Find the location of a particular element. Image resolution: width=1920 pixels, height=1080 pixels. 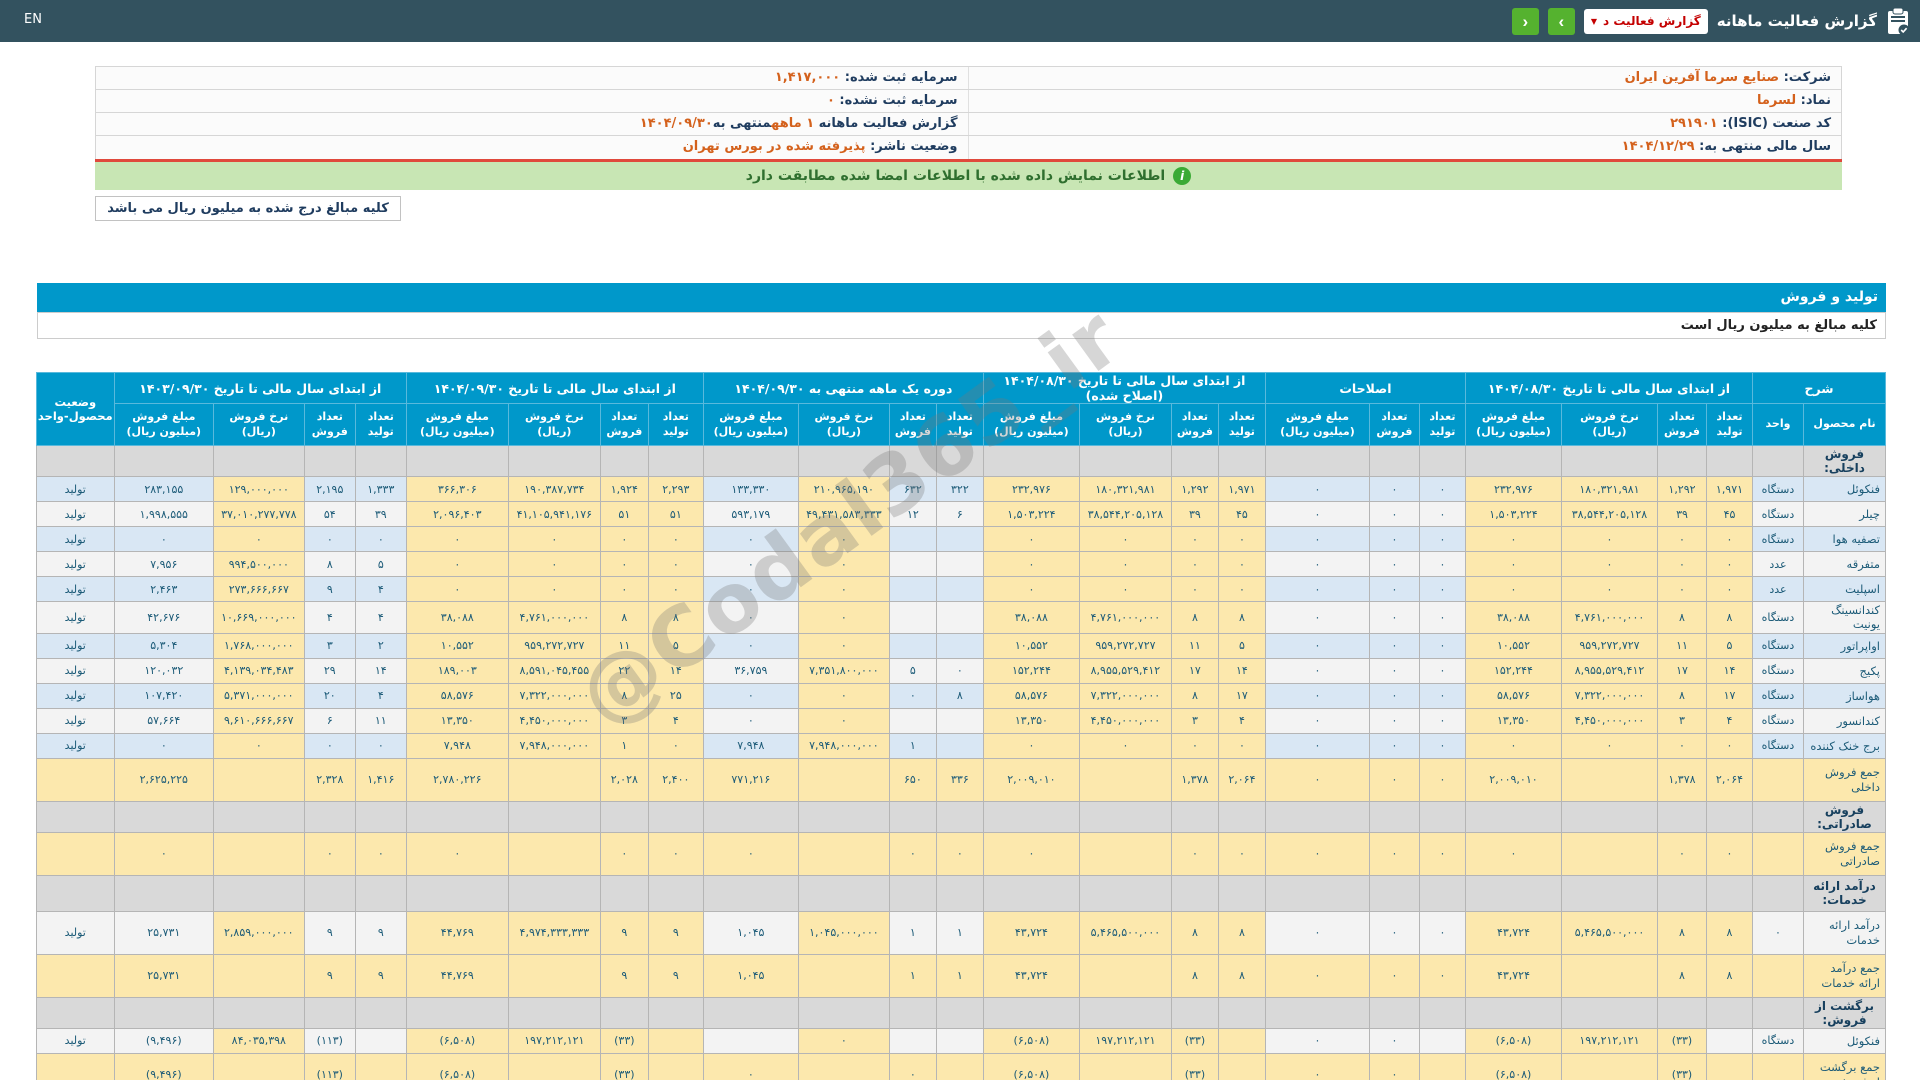

table-cell: ۱ is located at coordinates (624, 745).